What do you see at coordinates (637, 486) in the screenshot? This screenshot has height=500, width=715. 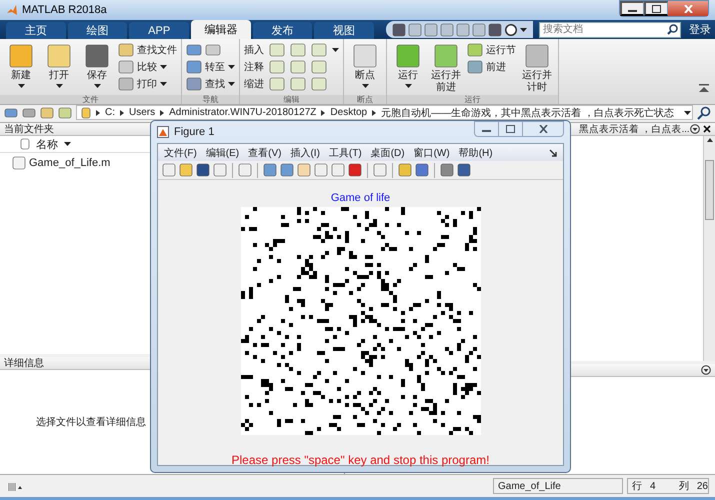 I see `line-label: 行` at bounding box center [637, 486].